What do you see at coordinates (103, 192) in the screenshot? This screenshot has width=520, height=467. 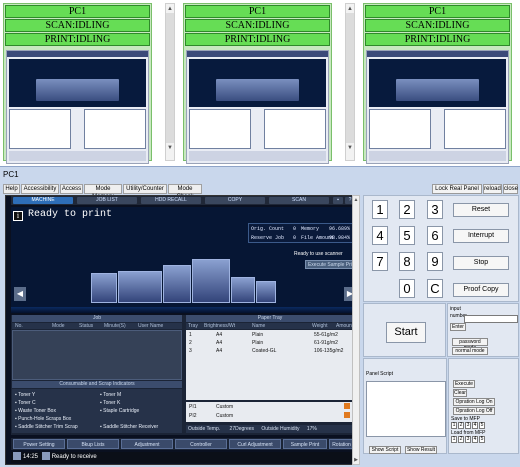 I see `mode-memory-button: Mode Memory` at bounding box center [103, 192].